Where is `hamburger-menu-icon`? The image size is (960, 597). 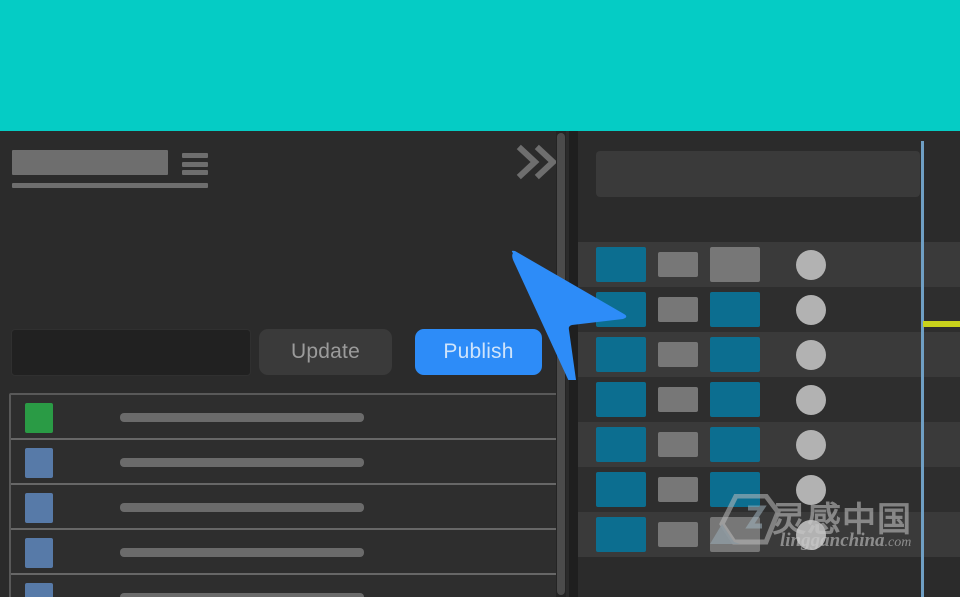
hamburger-menu-icon is located at coordinates (195, 164).